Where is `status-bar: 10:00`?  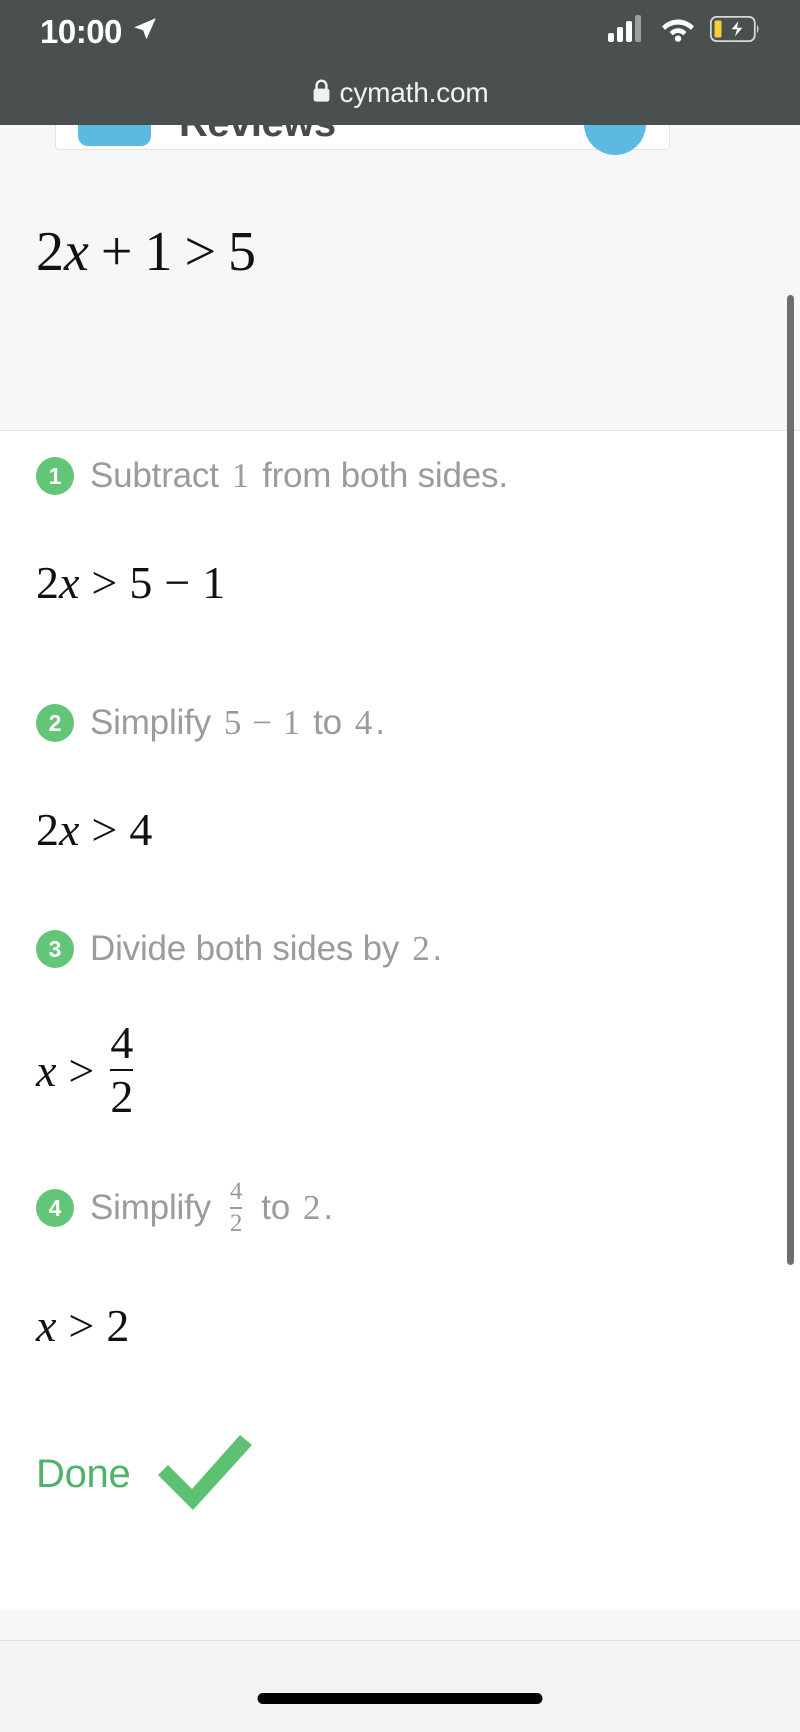
status-bar: 10:00 is located at coordinates (400, 31).